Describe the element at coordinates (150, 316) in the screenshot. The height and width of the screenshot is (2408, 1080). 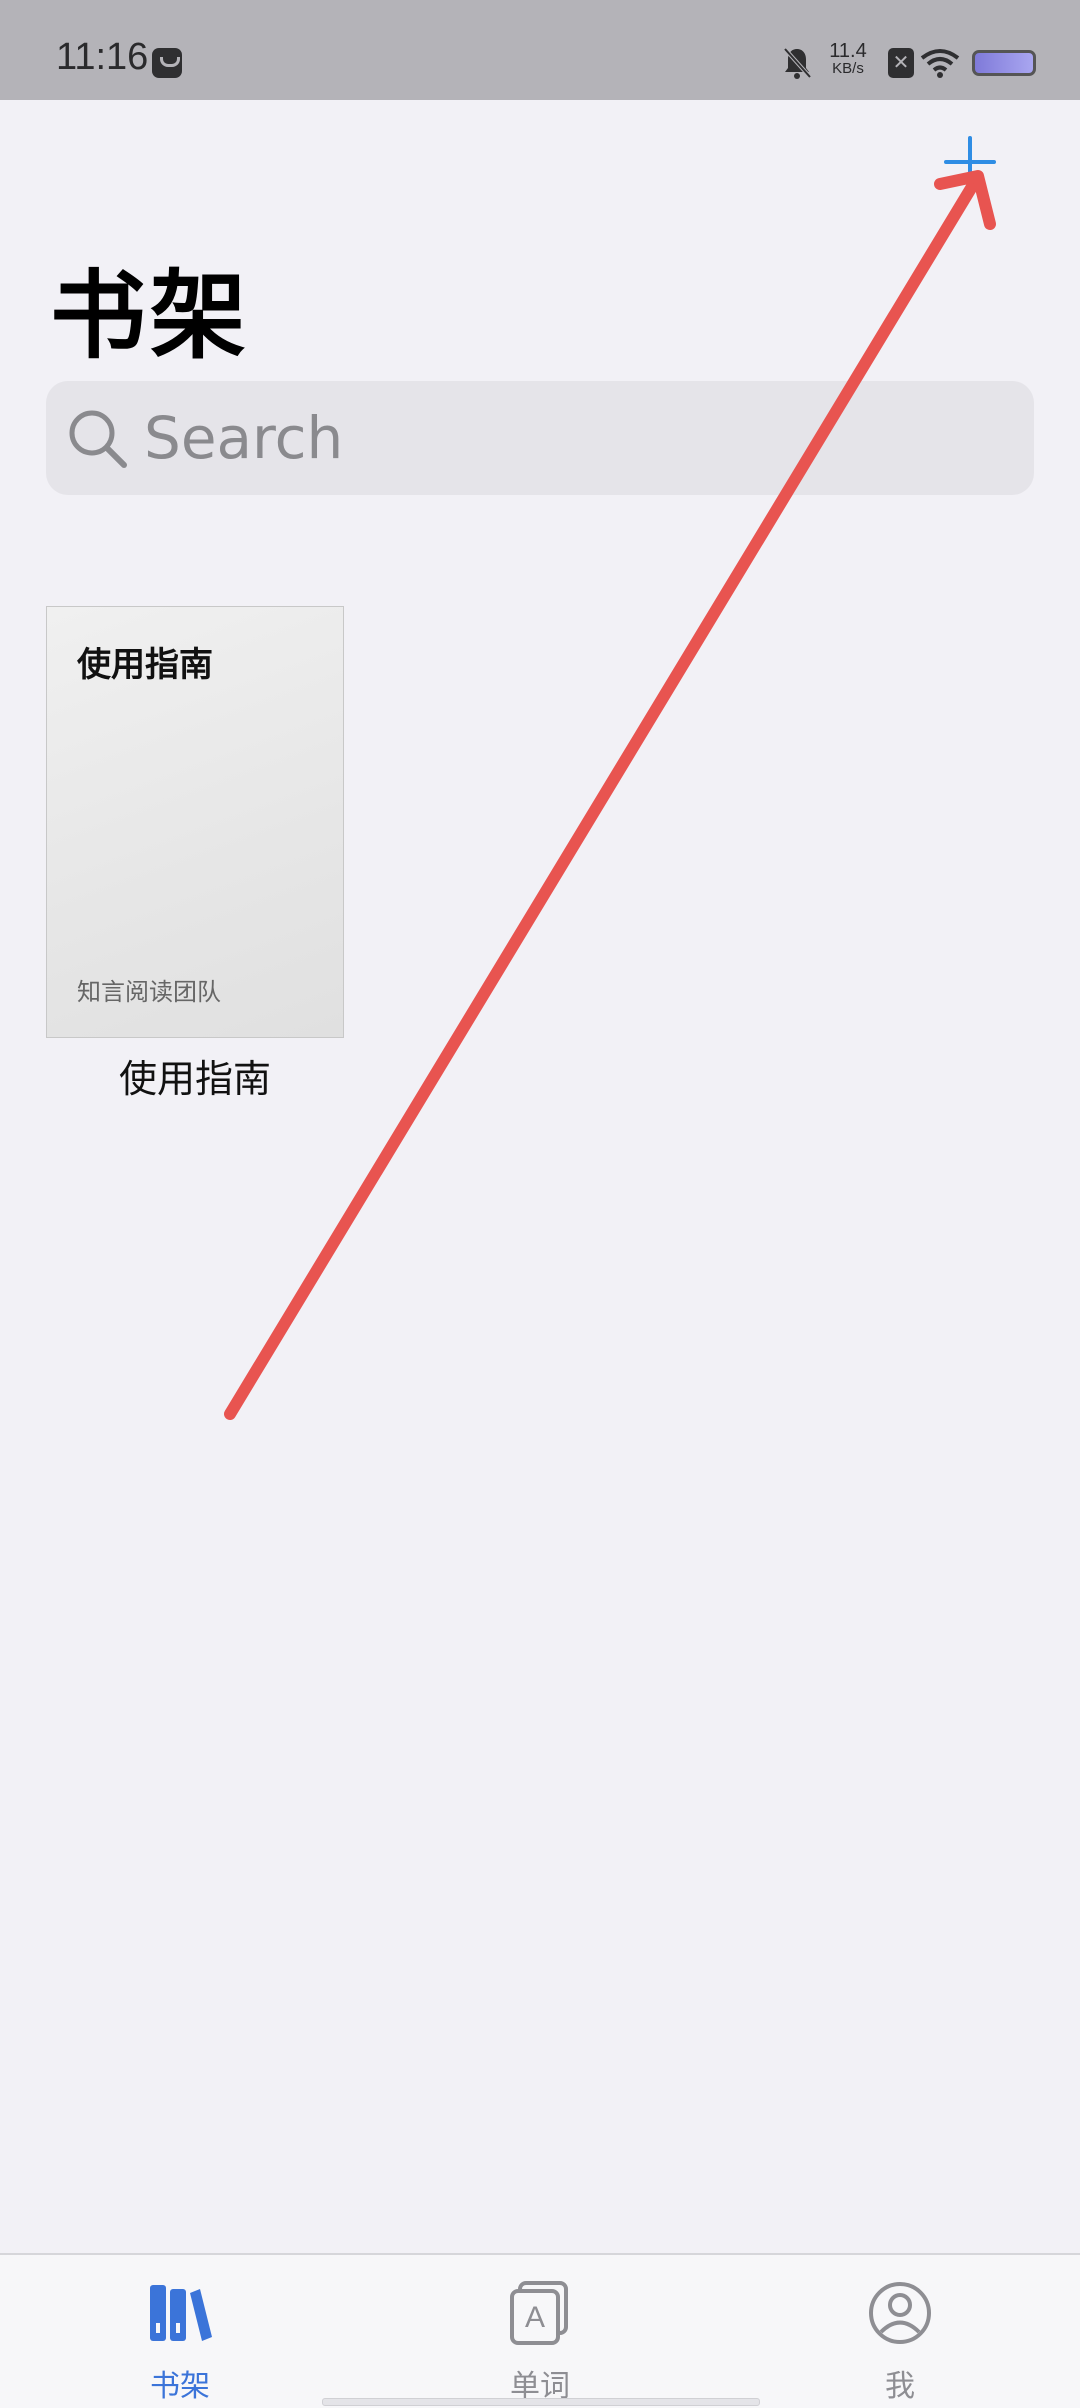
I see `page-title: 书架` at that location.